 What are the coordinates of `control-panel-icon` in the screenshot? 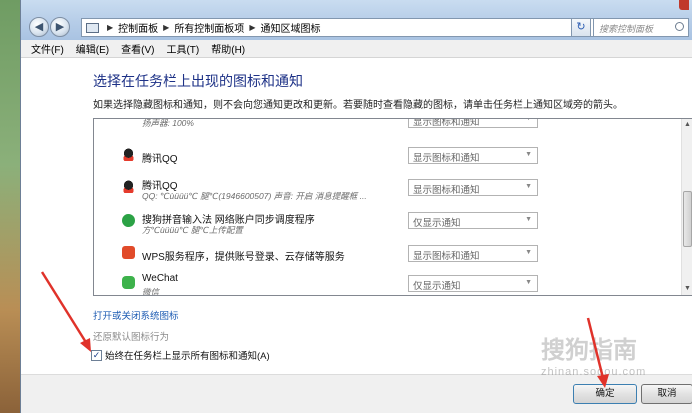 It's located at (92, 27).